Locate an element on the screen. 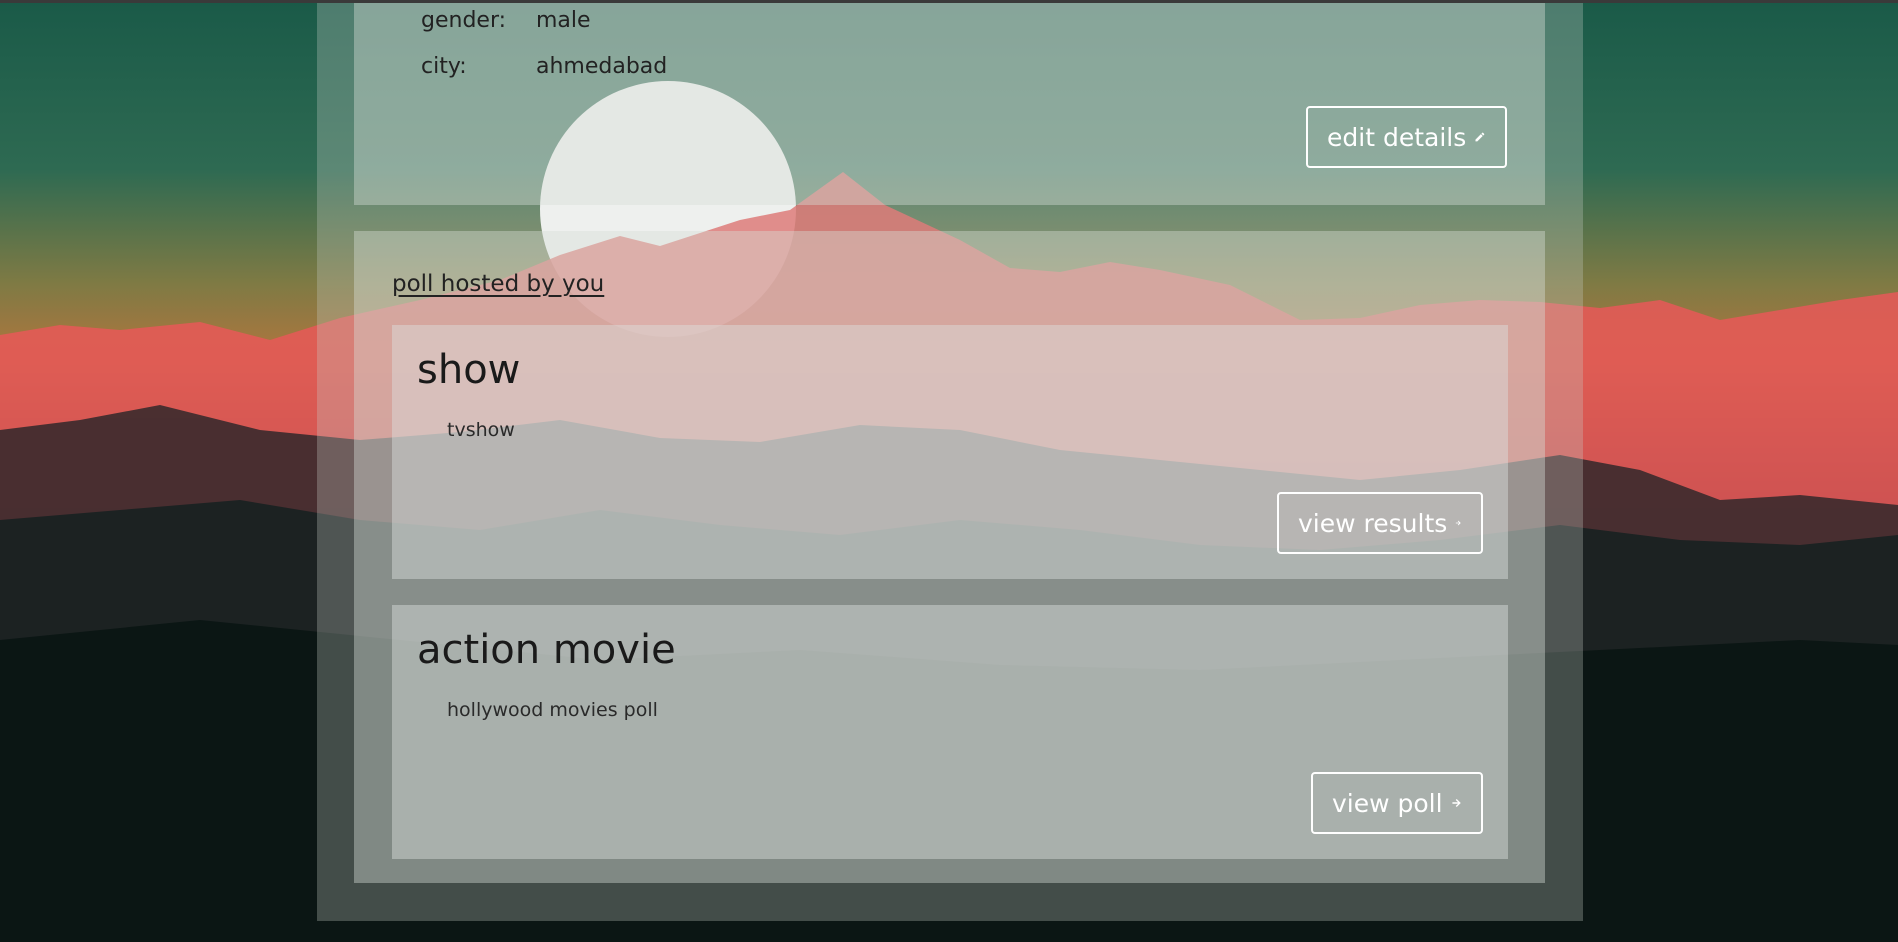 The height and width of the screenshot is (942, 1898). city-row: city: ahmedabad is located at coordinates (544, 66).